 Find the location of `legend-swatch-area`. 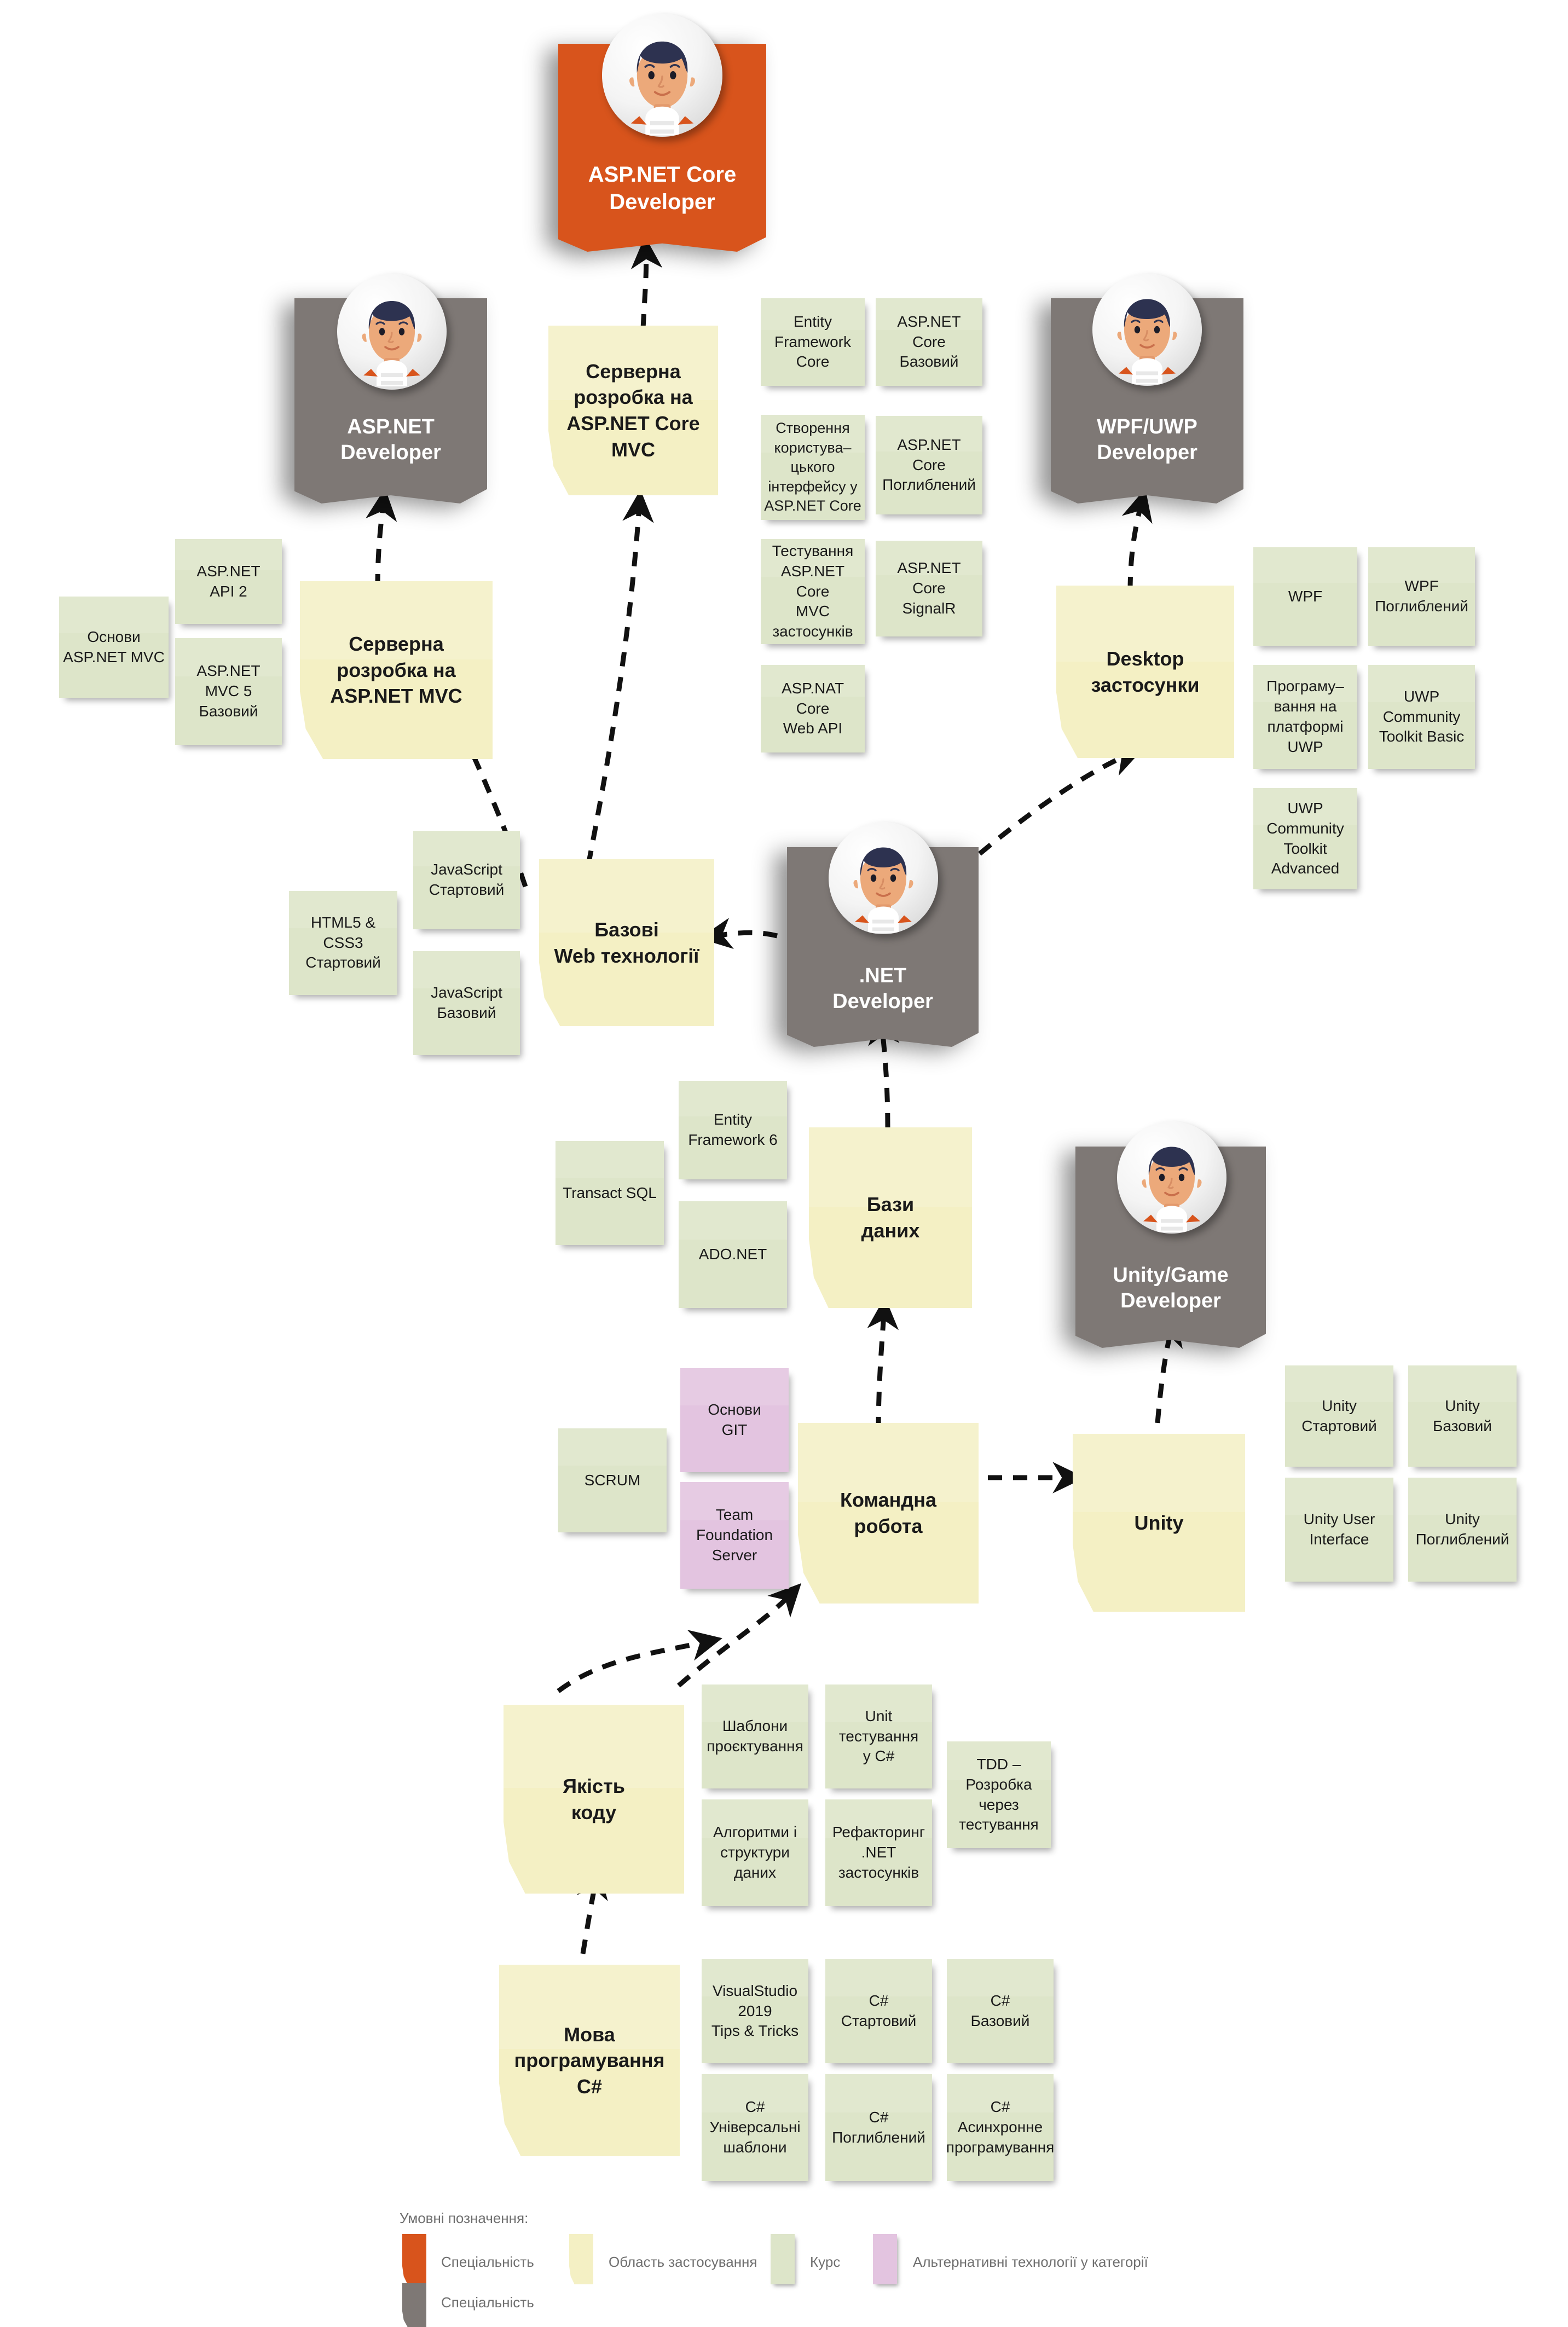

legend-swatch-area is located at coordinates (581, 2259).